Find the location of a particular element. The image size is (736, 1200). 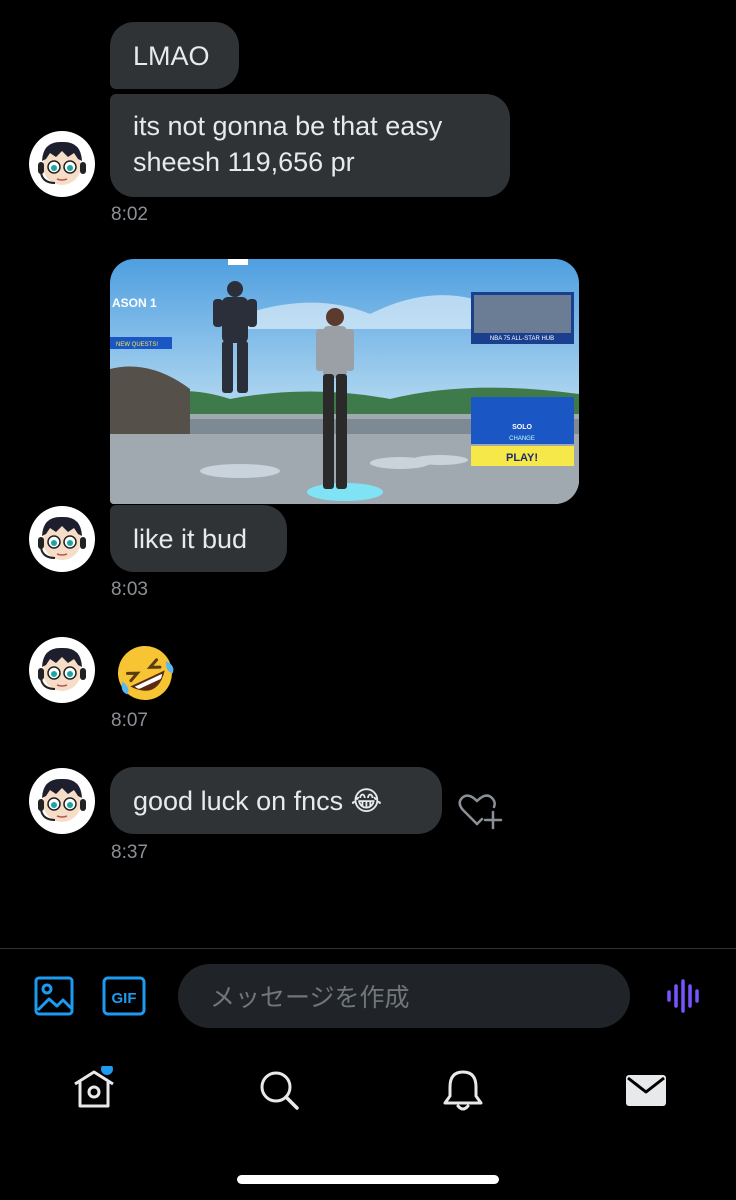

bell-icon is located at coordinates (463, 1090).